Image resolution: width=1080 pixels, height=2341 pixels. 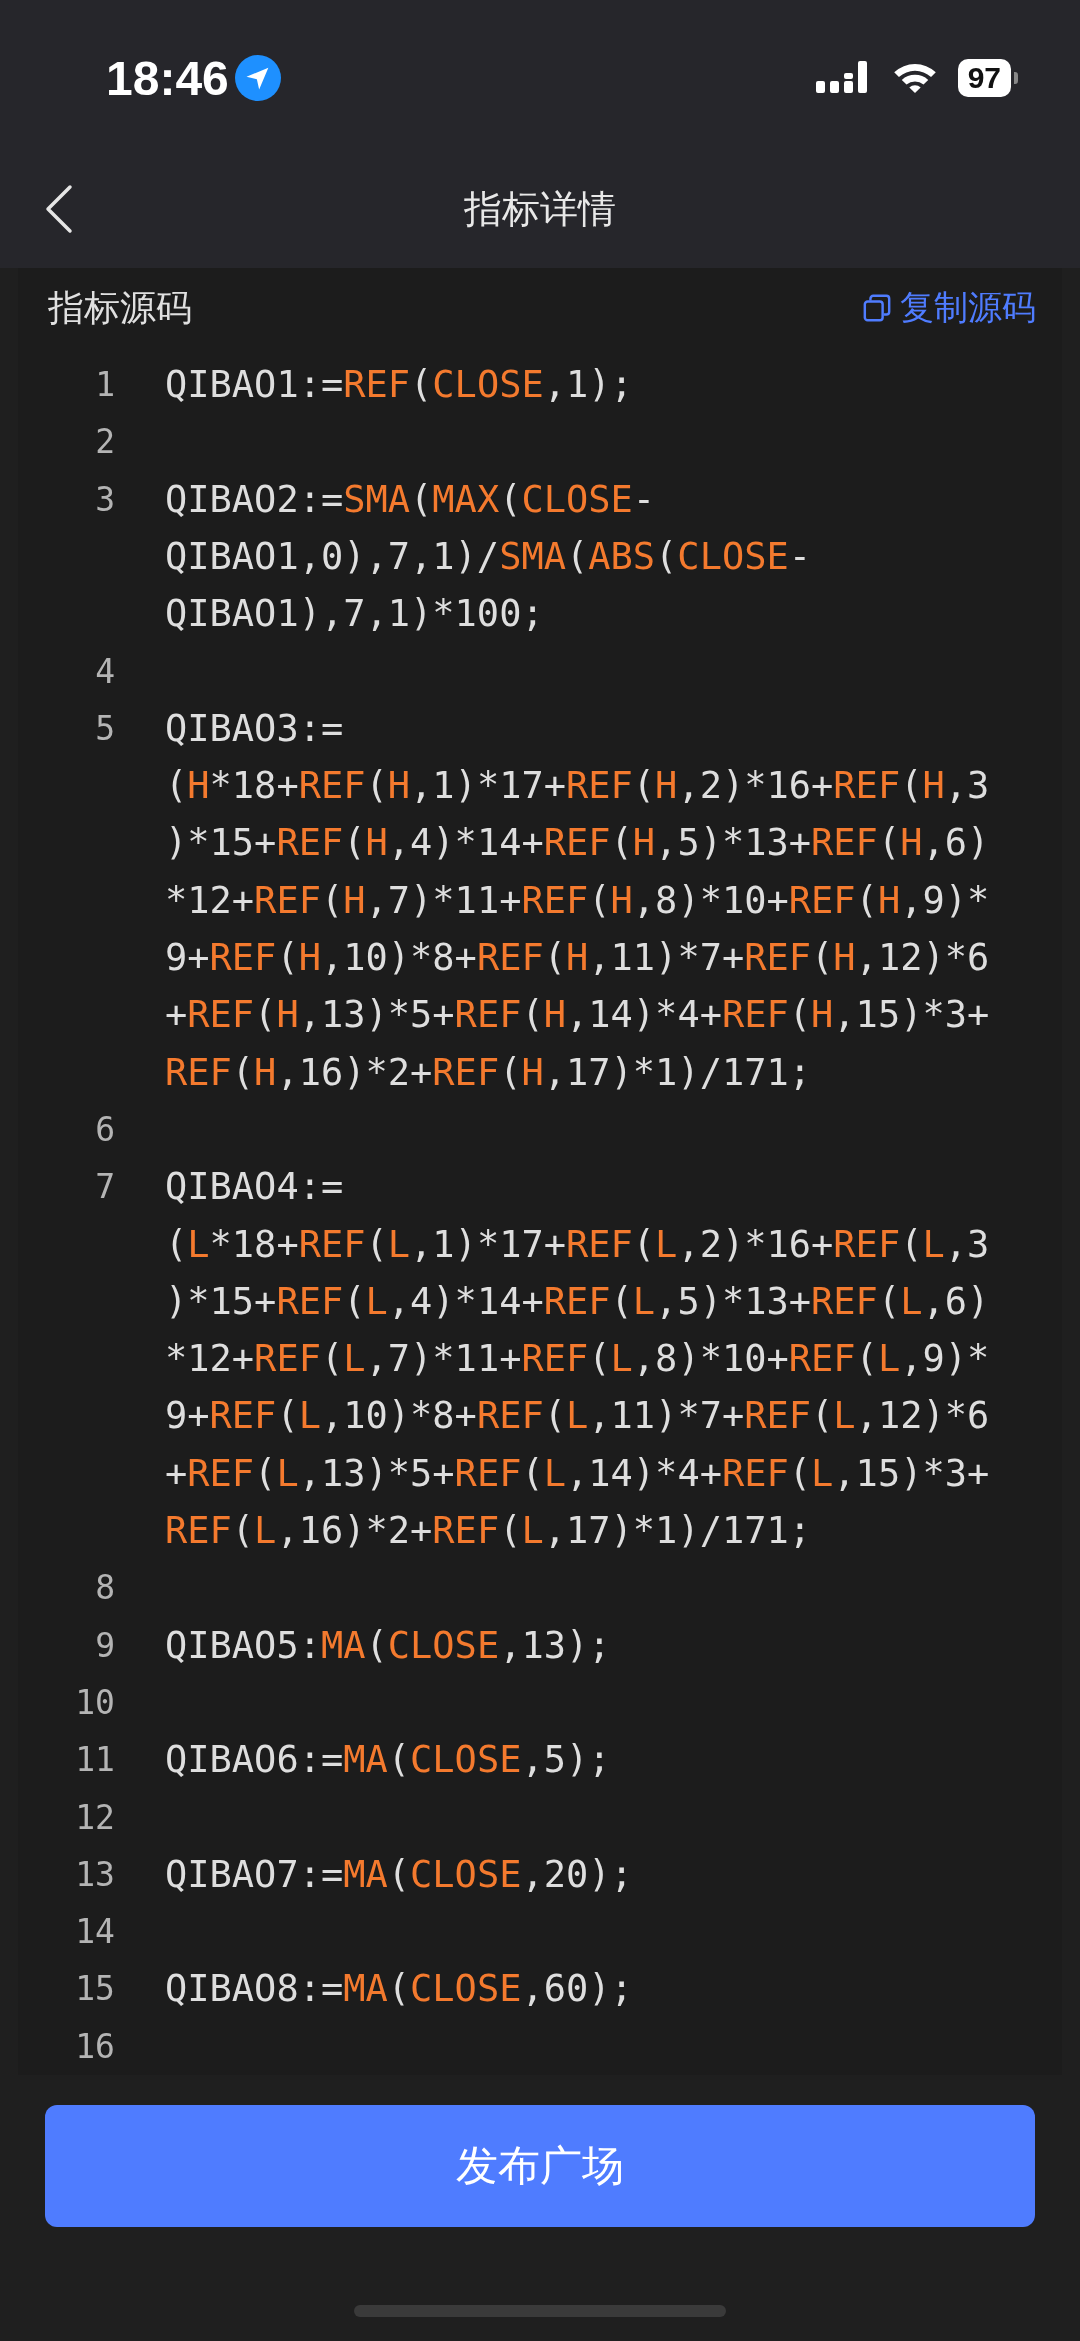 I want to click on code-line: QIBAO5:MA(CLOSE,13);, so click(x=388, y=1645).